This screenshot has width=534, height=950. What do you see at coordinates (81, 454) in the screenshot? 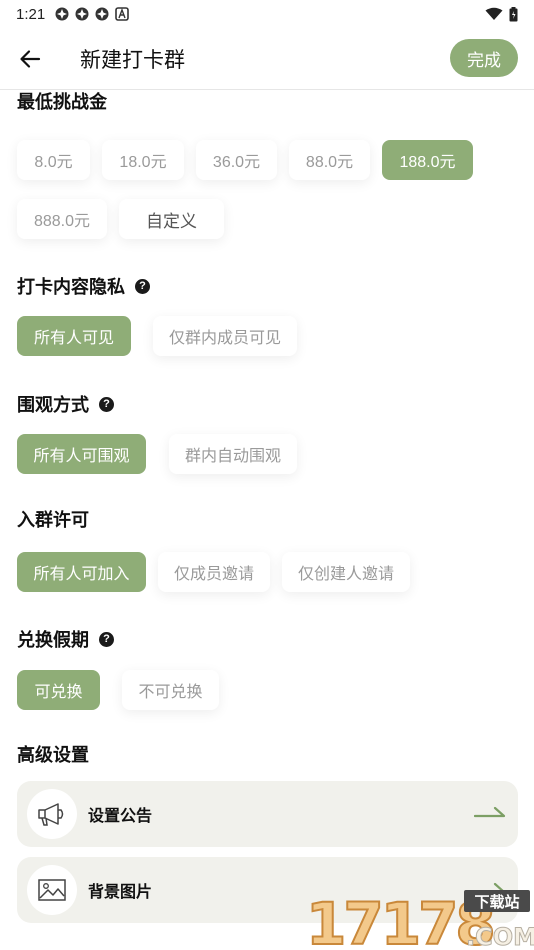
I see `spectate-chip-everyone: 所有人可围观` at bounding box center [81, 454].